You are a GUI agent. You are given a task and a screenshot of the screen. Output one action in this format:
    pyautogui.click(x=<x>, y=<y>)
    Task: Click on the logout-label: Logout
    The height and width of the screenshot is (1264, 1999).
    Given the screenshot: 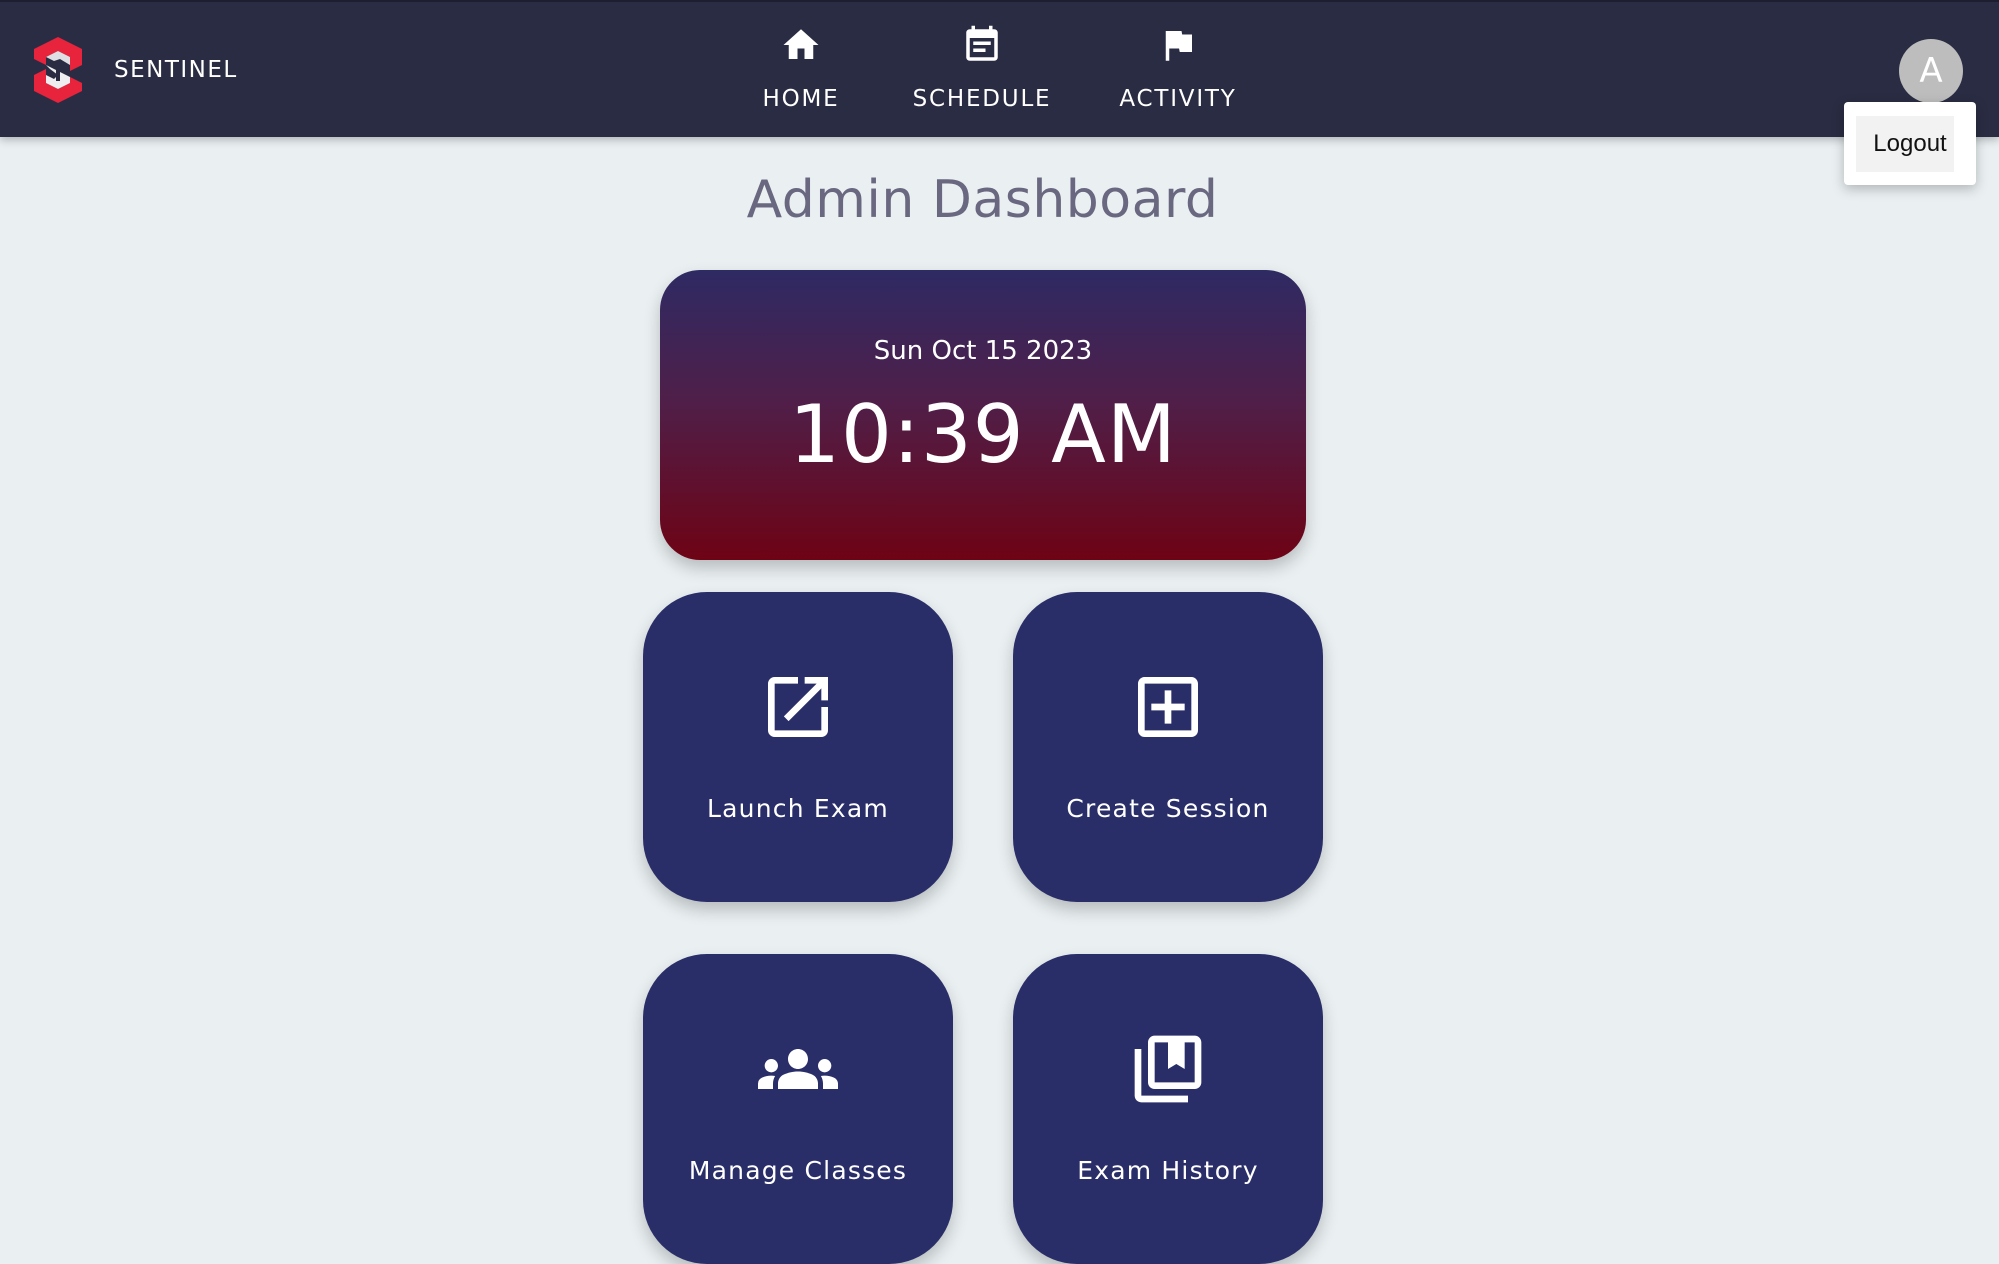 What is the action you would take?
    pyautogui.click(x=1910, y=143)
    